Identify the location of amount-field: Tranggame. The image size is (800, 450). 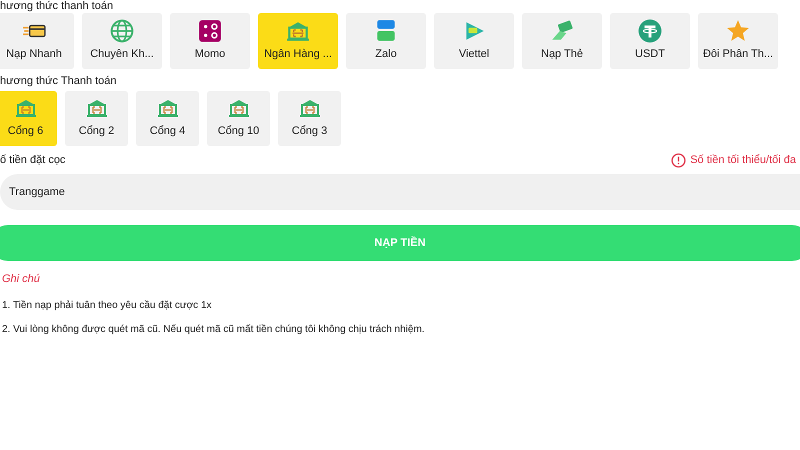
(400, 192).